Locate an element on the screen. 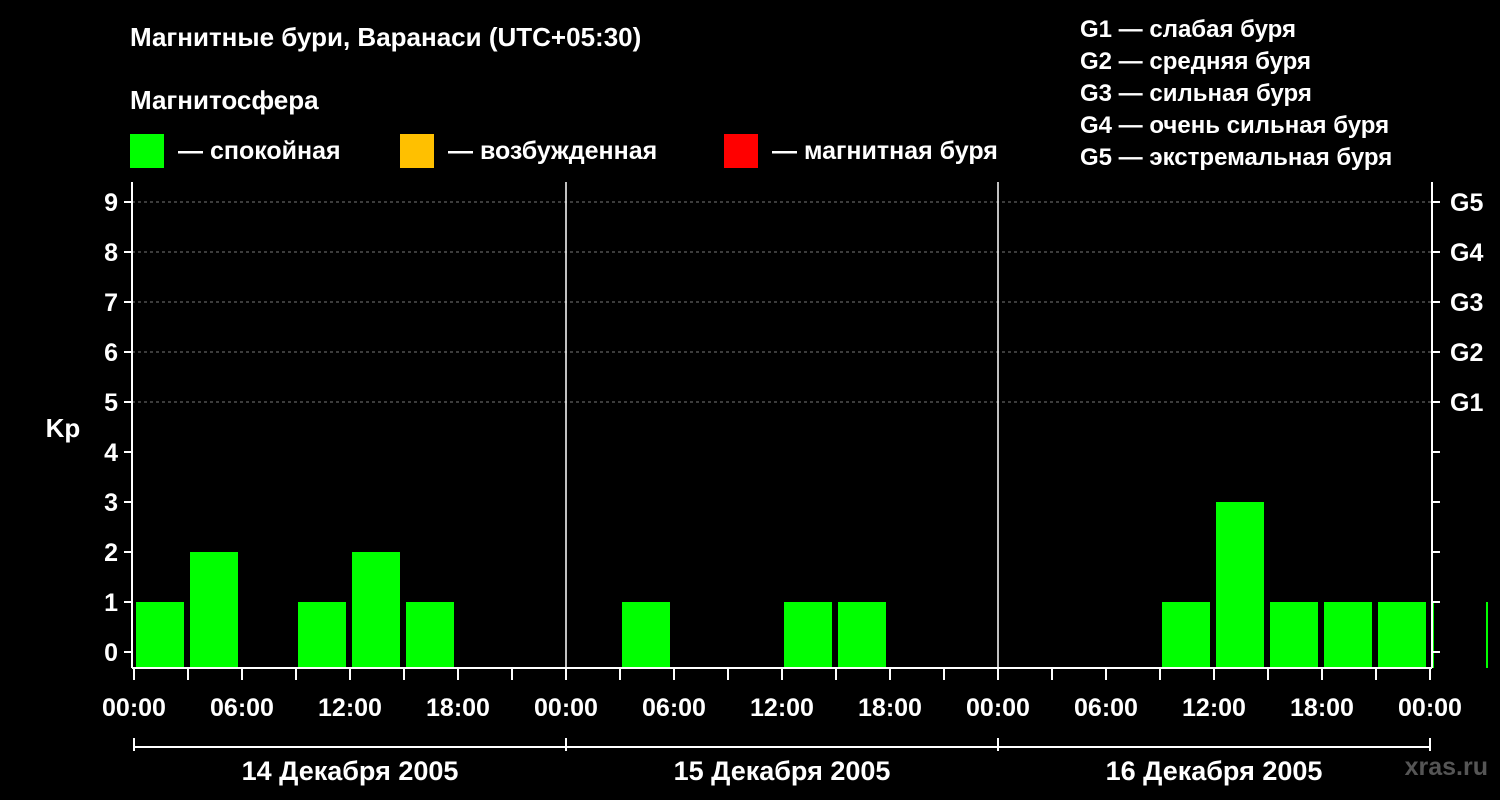  day-label-0: 14 Декабря 2005 is located at coordinates (350, 771).